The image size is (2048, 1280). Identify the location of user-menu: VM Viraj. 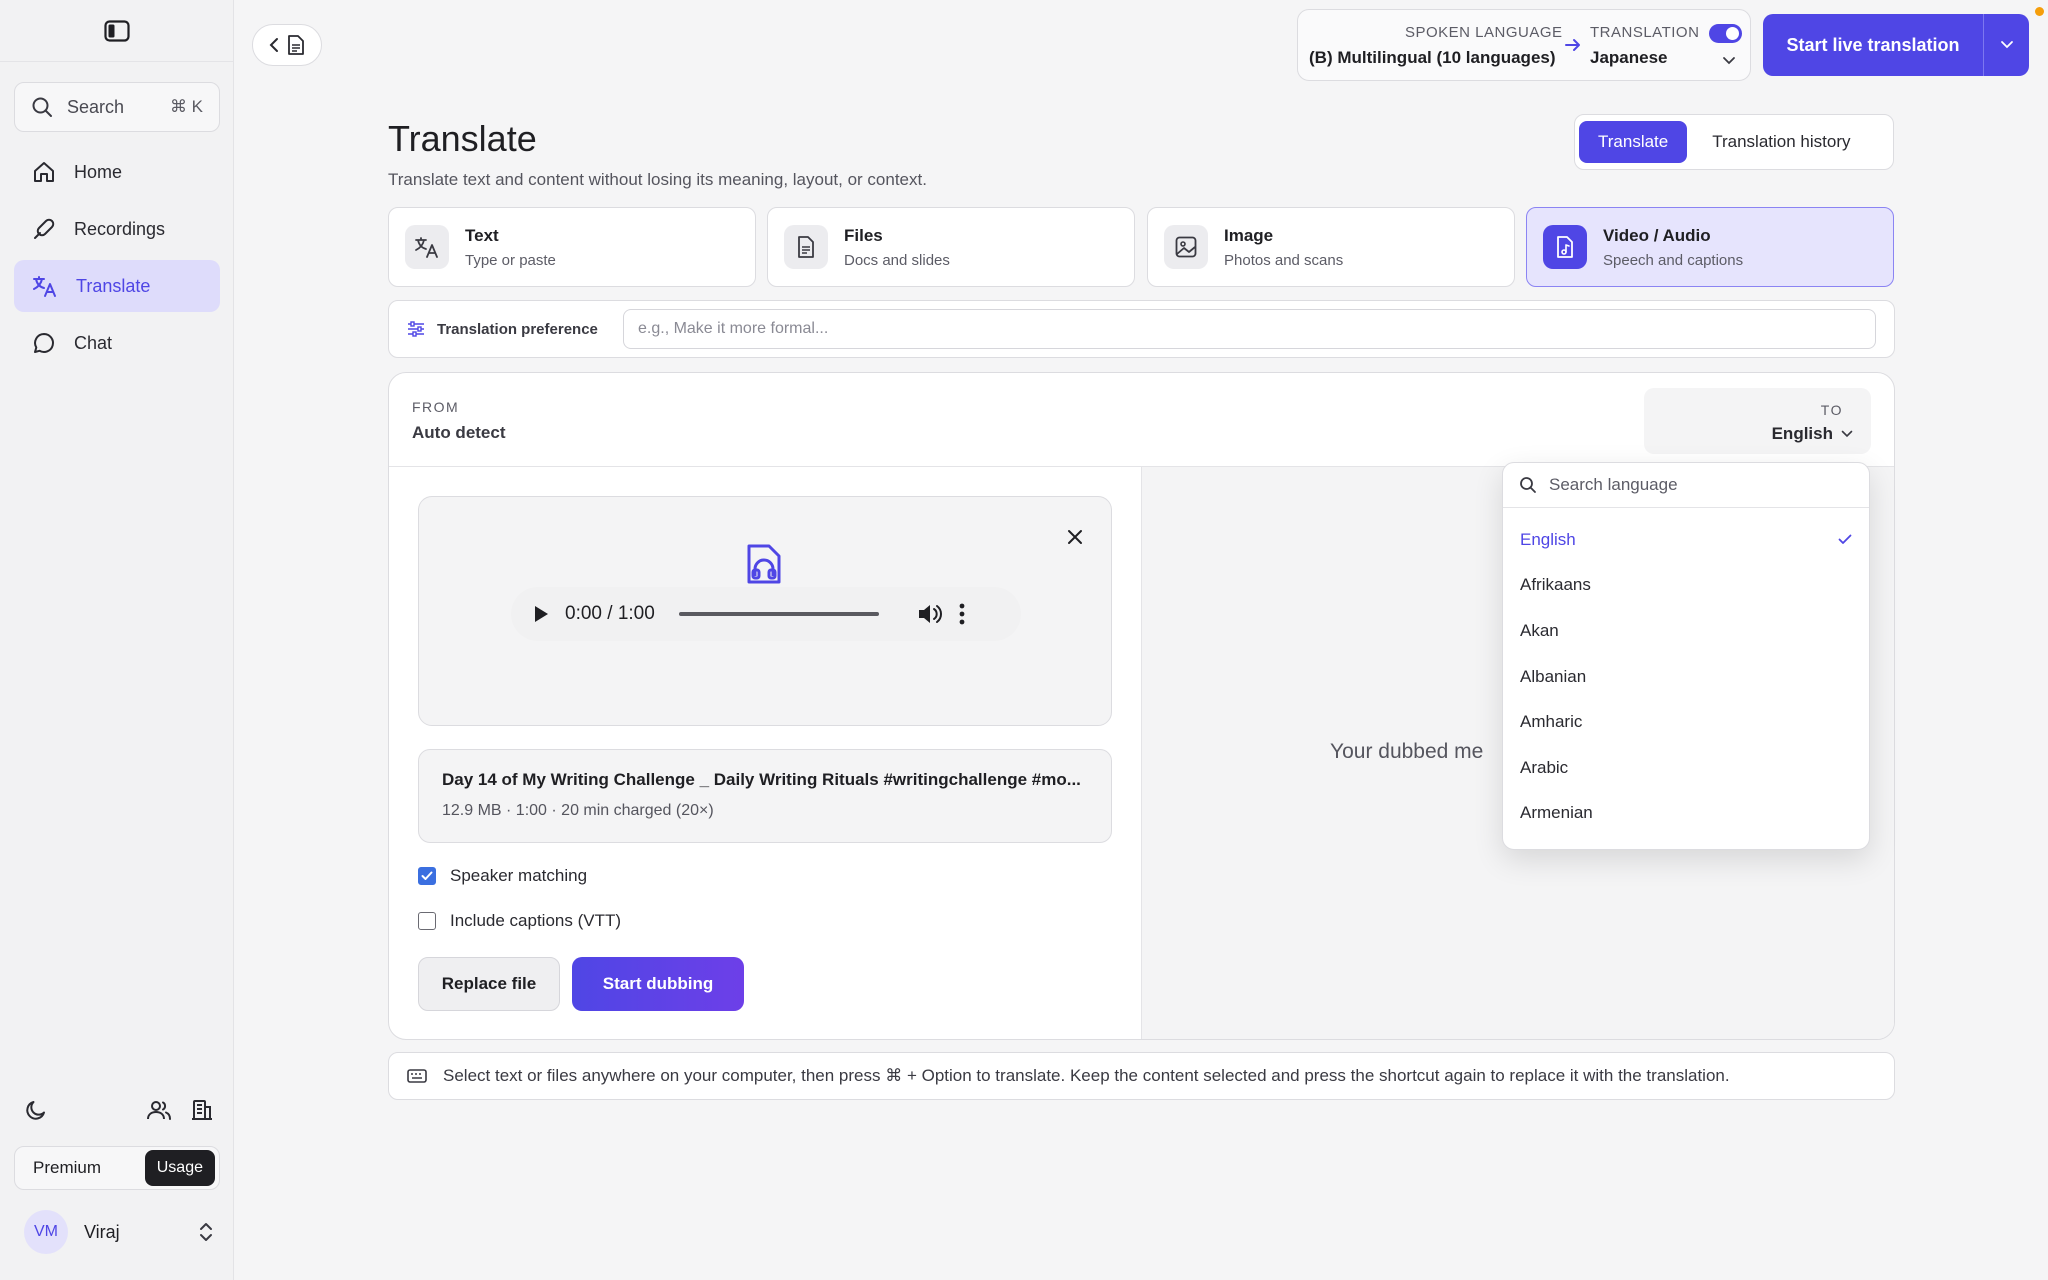
(119, 1232).